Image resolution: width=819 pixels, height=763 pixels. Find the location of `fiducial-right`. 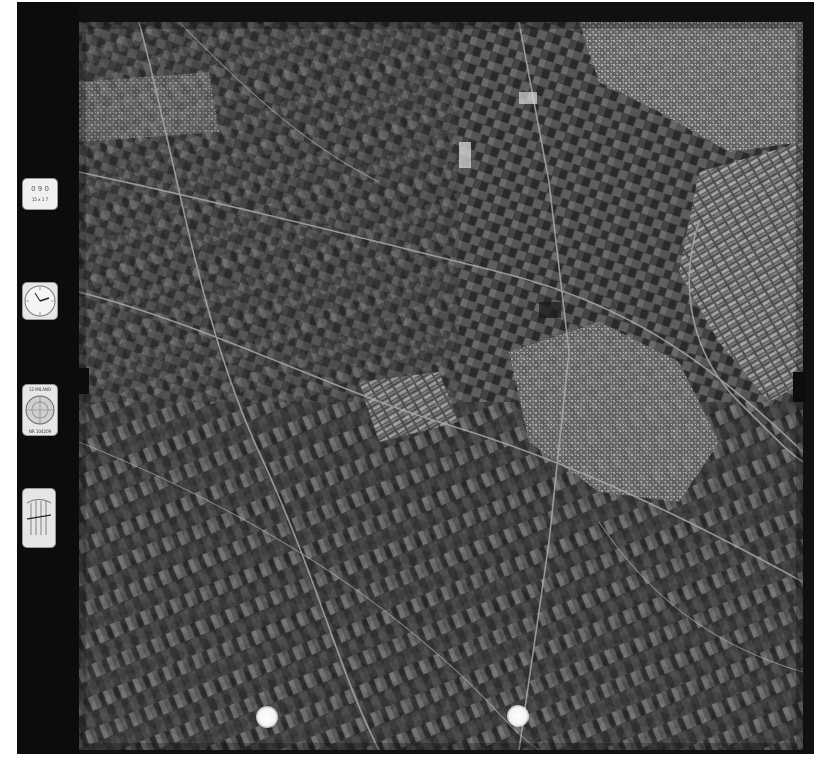

fiducial-right is located at coordinates (799, 387).